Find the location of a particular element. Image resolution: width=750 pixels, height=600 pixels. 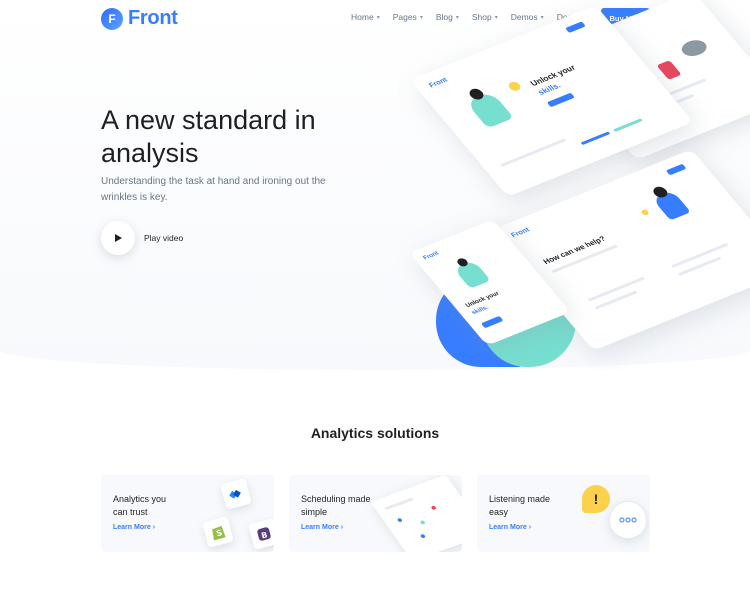

card-title: Scheduling made simple is located at coordinates (336, 505).